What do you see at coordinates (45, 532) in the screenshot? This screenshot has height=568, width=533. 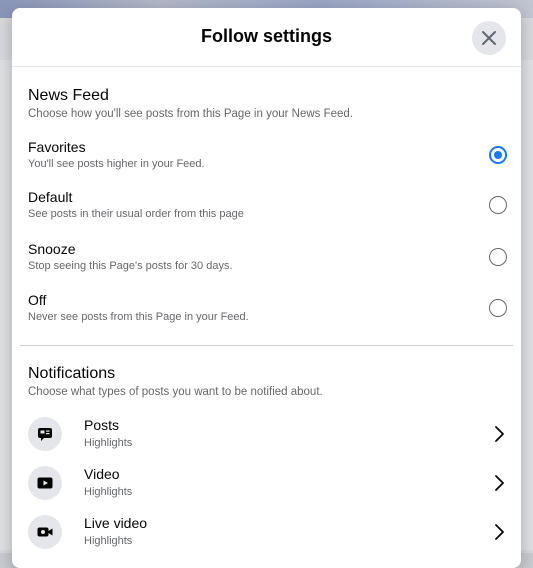 I see `live-video-icon` at bounding box center [45, 532].